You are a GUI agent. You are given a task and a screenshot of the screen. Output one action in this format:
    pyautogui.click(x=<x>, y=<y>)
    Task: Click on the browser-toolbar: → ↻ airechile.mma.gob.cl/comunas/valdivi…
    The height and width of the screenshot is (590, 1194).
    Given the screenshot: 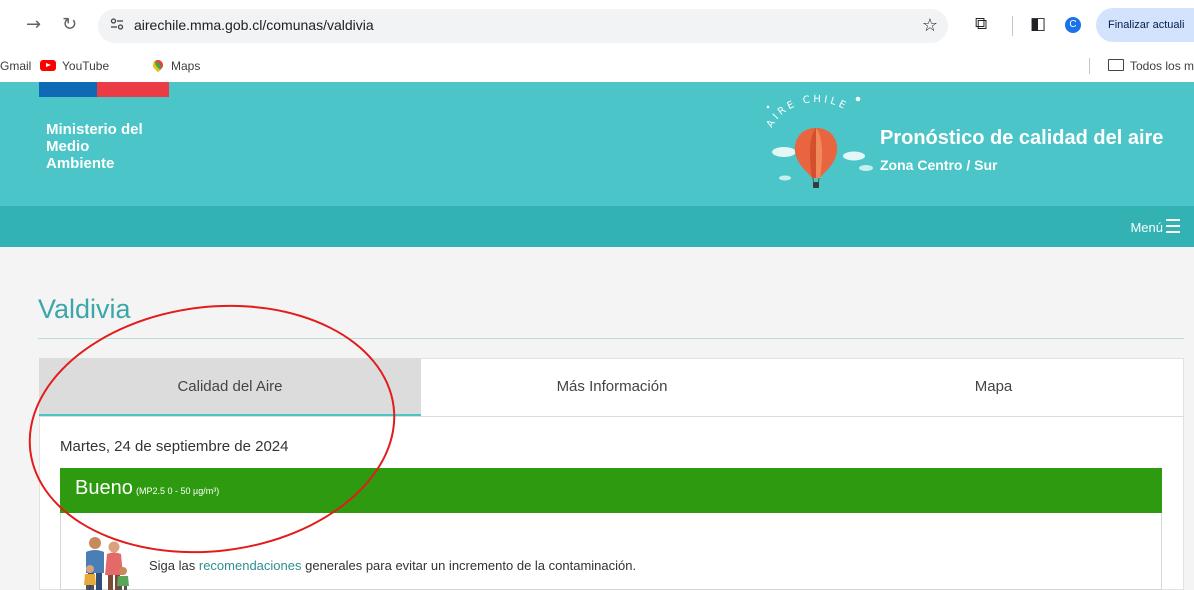 What is the action you would take?
    pyautogui.click(x=597, y=25)
    